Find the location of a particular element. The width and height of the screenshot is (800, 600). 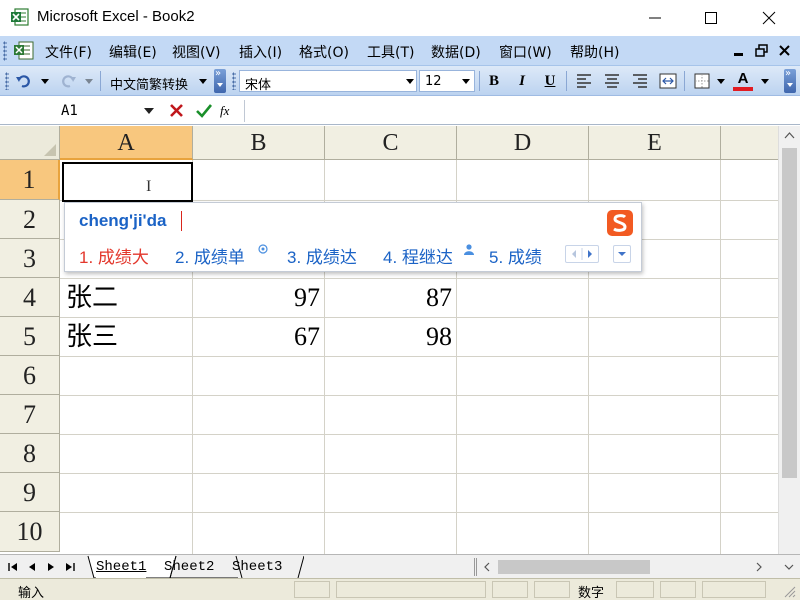

ime-page-nav is located at coordinates (582, 254).